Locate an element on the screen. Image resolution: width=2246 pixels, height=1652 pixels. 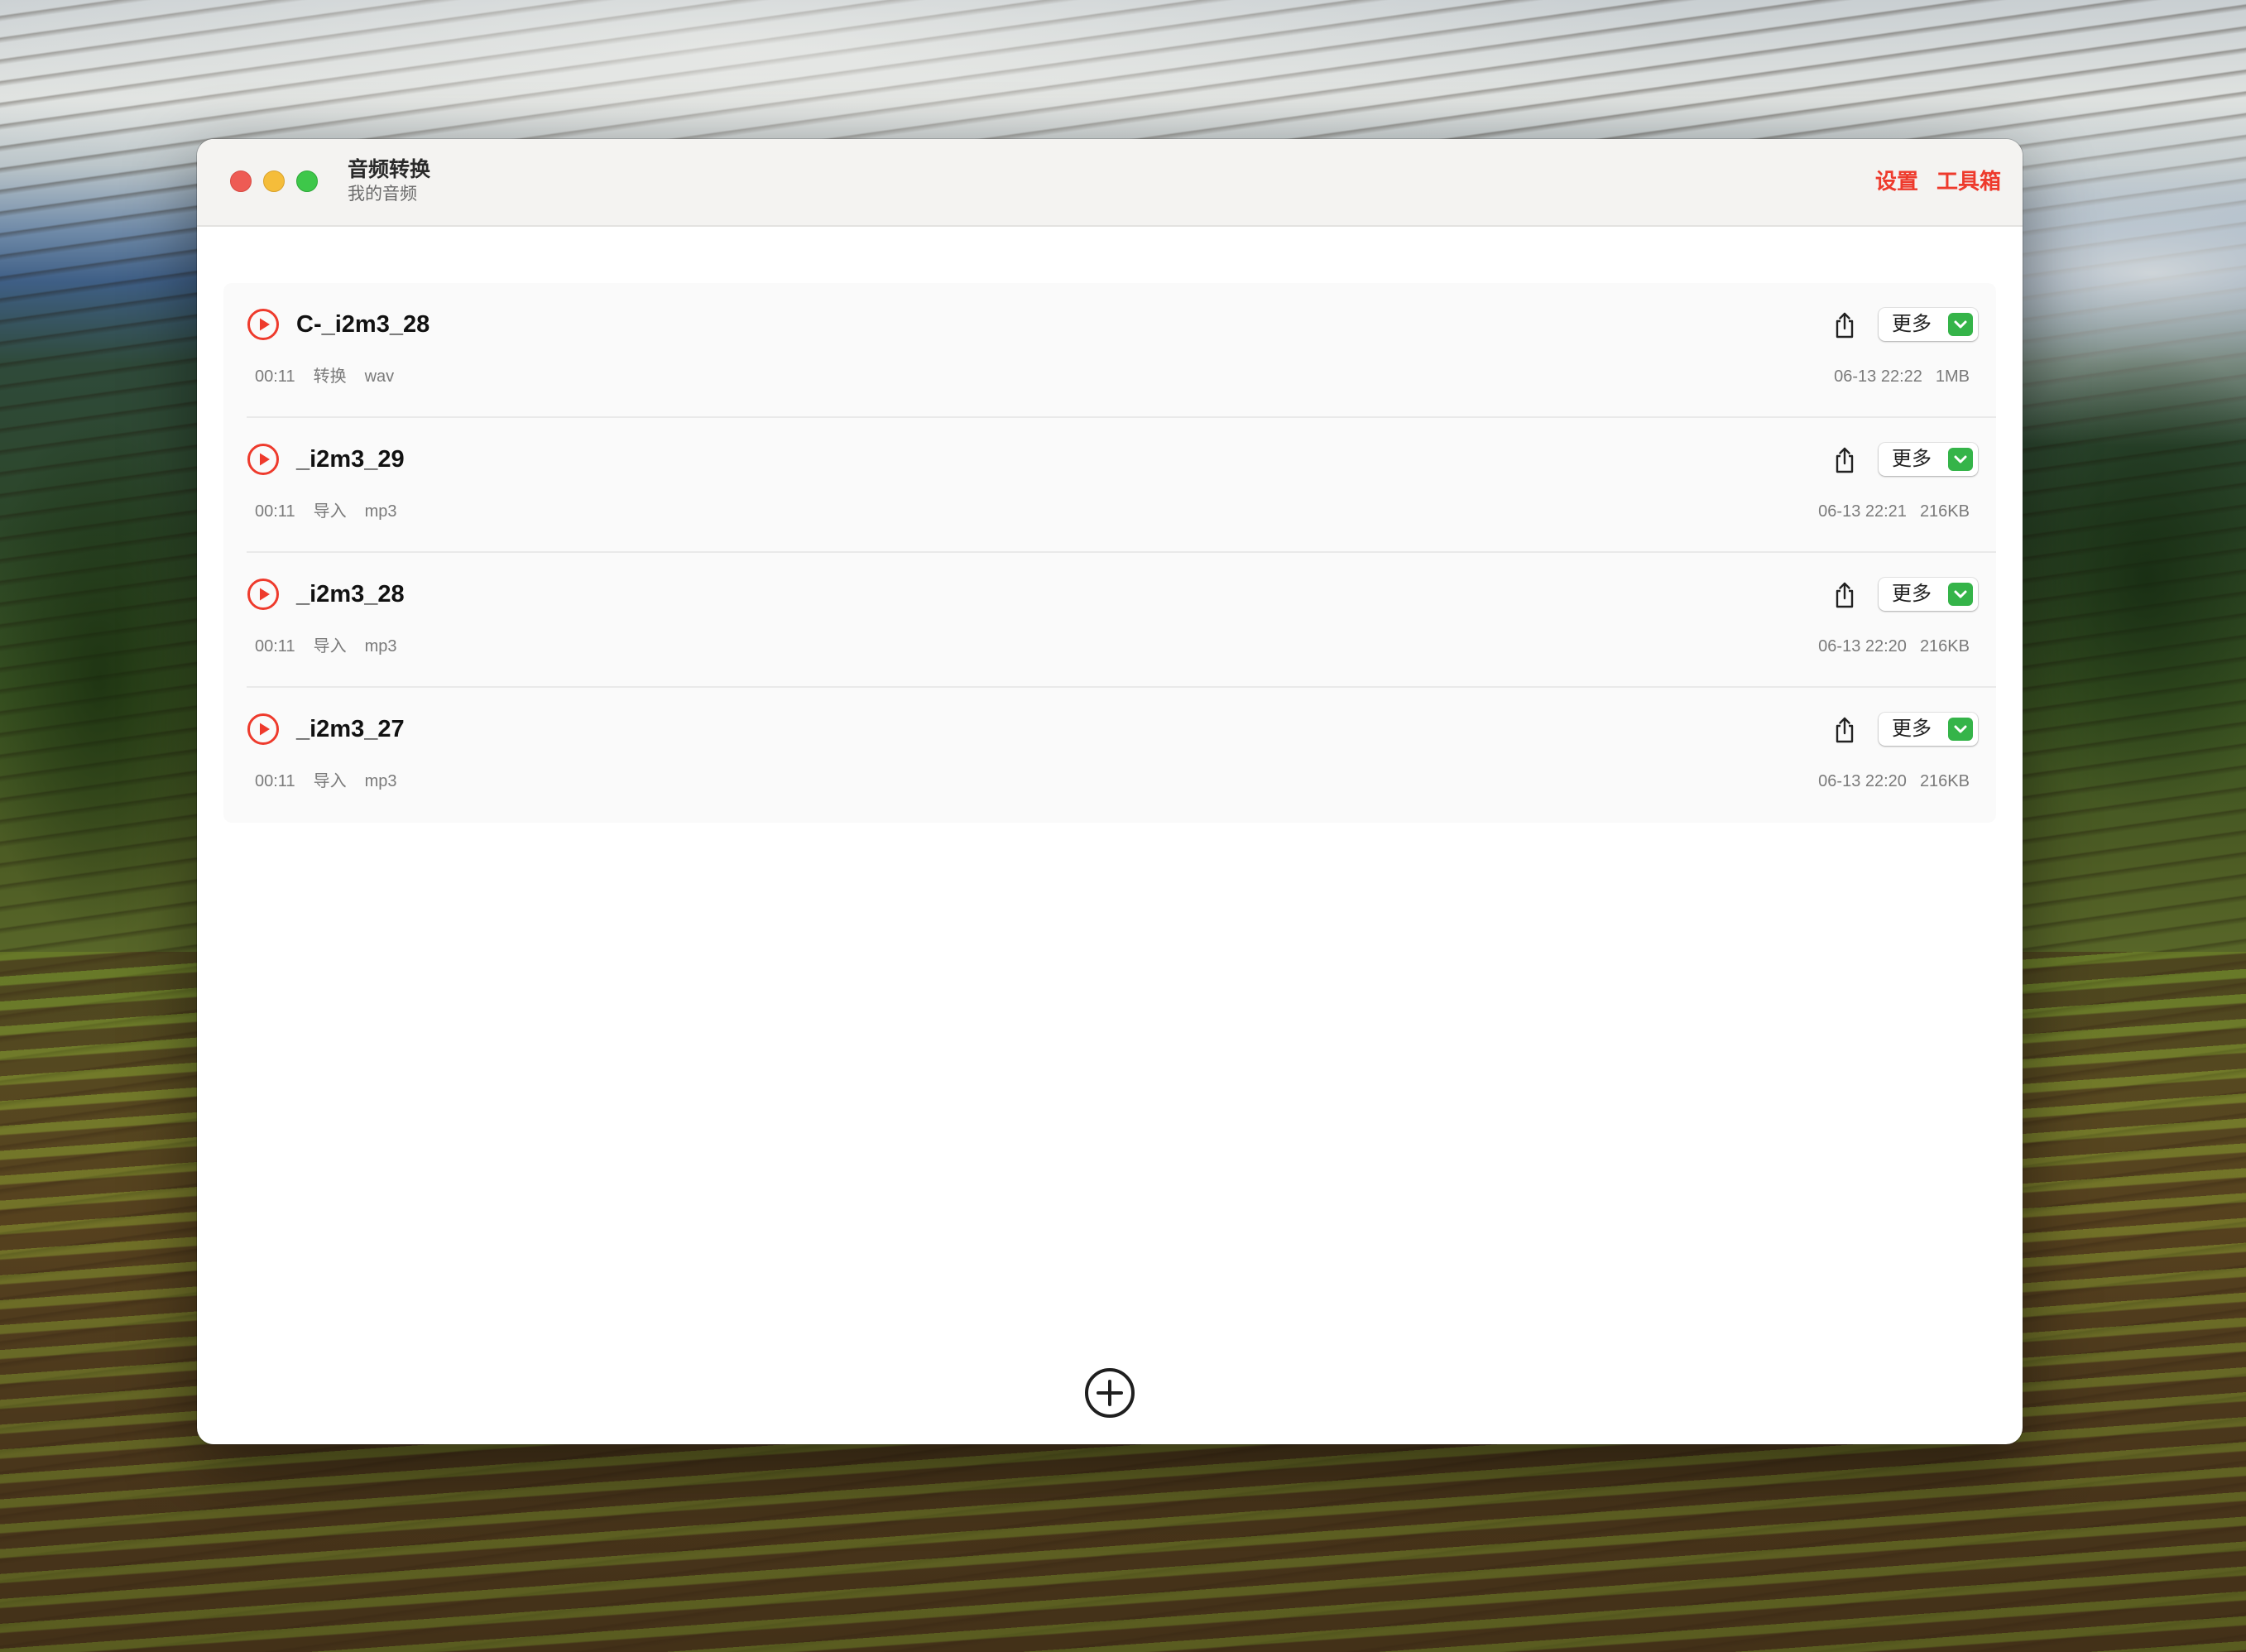
close-window-button is located at coordinates (241, 181).